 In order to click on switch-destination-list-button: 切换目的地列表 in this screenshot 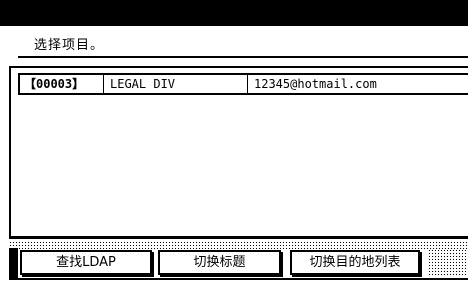, I will do `click(355, 262)`.